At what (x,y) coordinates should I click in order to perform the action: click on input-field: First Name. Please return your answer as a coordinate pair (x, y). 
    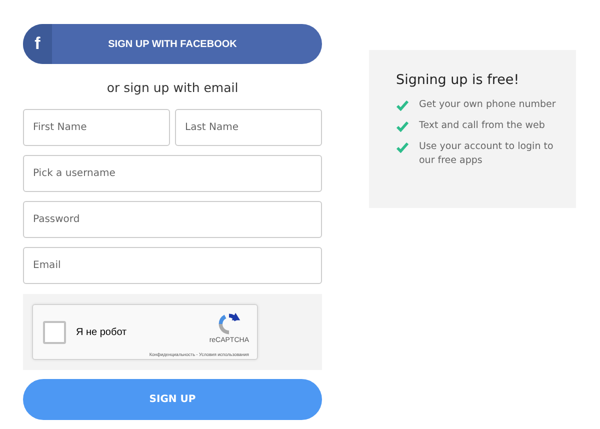
    Looking at the image, I should click on (96, 127).